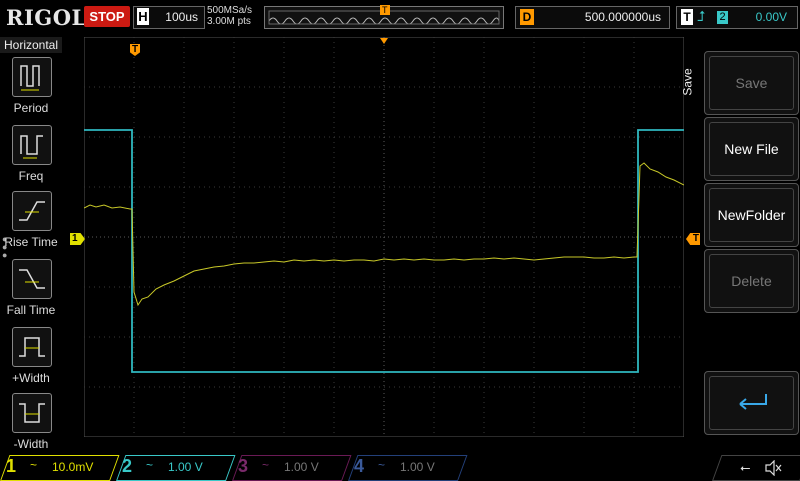  I want to click on measure-fall-time-label: Fall Time, so click(31, 310).